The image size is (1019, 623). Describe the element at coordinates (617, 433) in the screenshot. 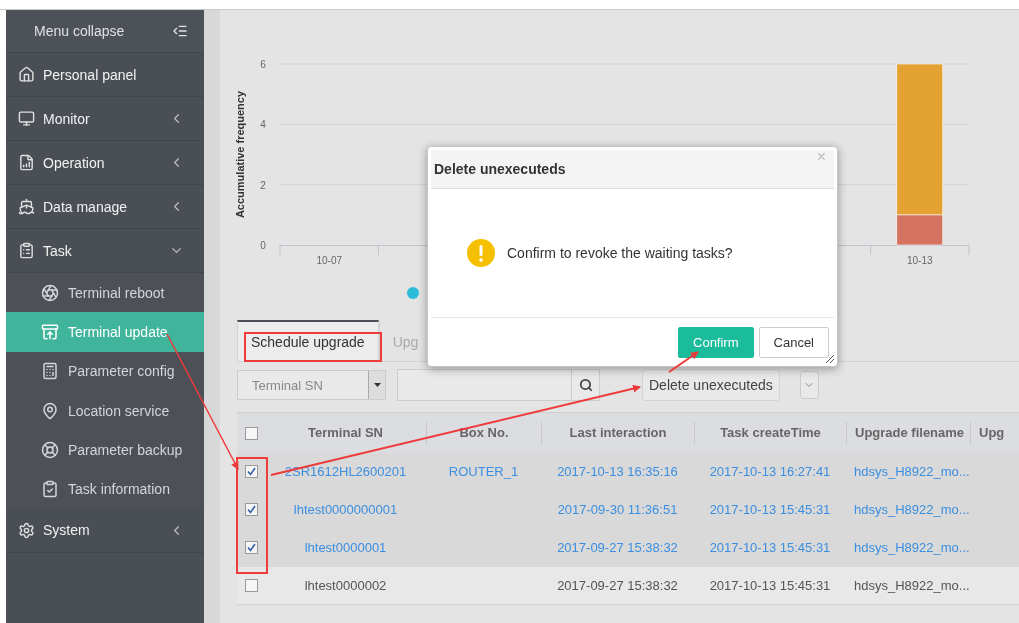

I see `column-header: Last interaction` at that location.